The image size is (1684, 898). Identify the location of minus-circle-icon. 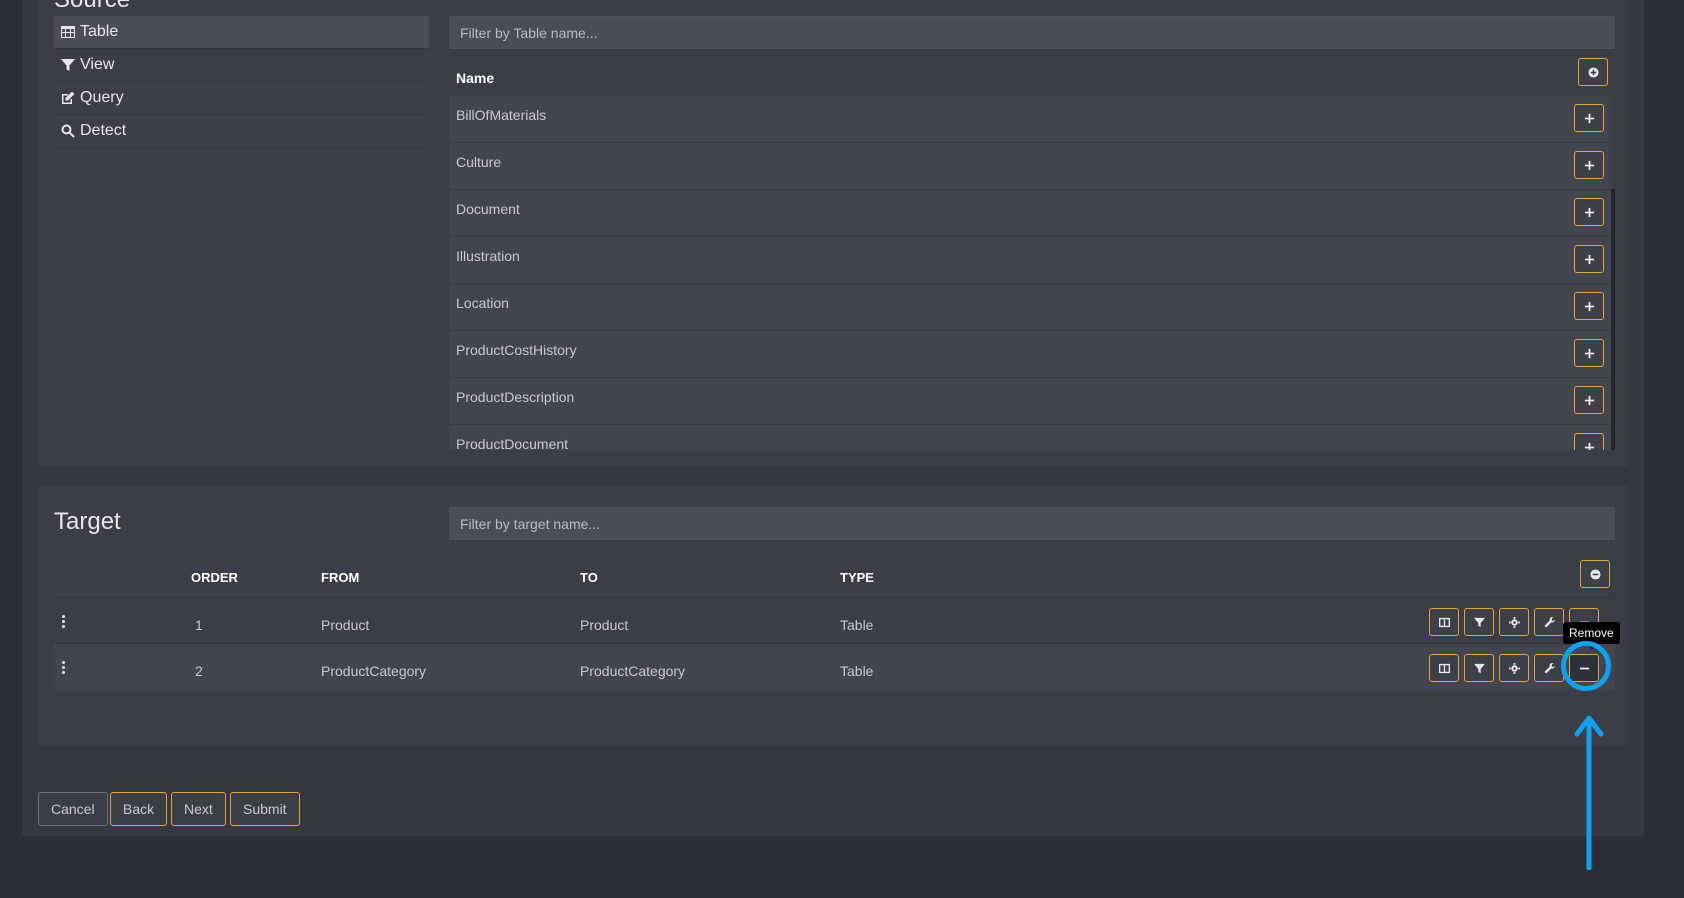
(1595, 574).